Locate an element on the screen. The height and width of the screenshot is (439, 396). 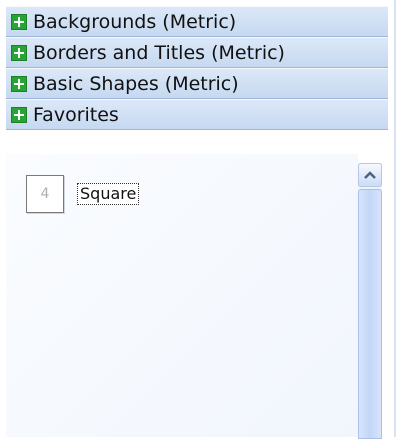
stencil-borders-and-titles: Borders and Titles (Metric) is located at coordinates (197, 52).